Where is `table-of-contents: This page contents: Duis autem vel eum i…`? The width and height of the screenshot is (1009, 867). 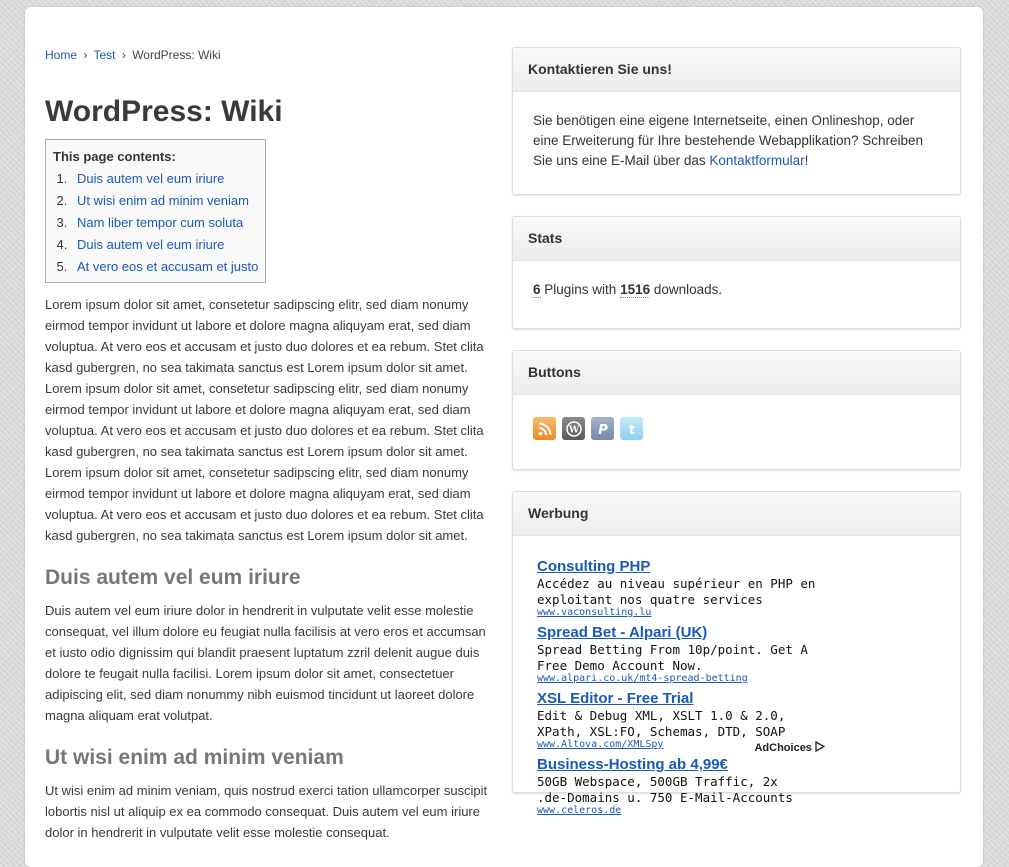
table-of-contents: This page contents: Duis autem vel eum i… is located at coordinates (156, 211).